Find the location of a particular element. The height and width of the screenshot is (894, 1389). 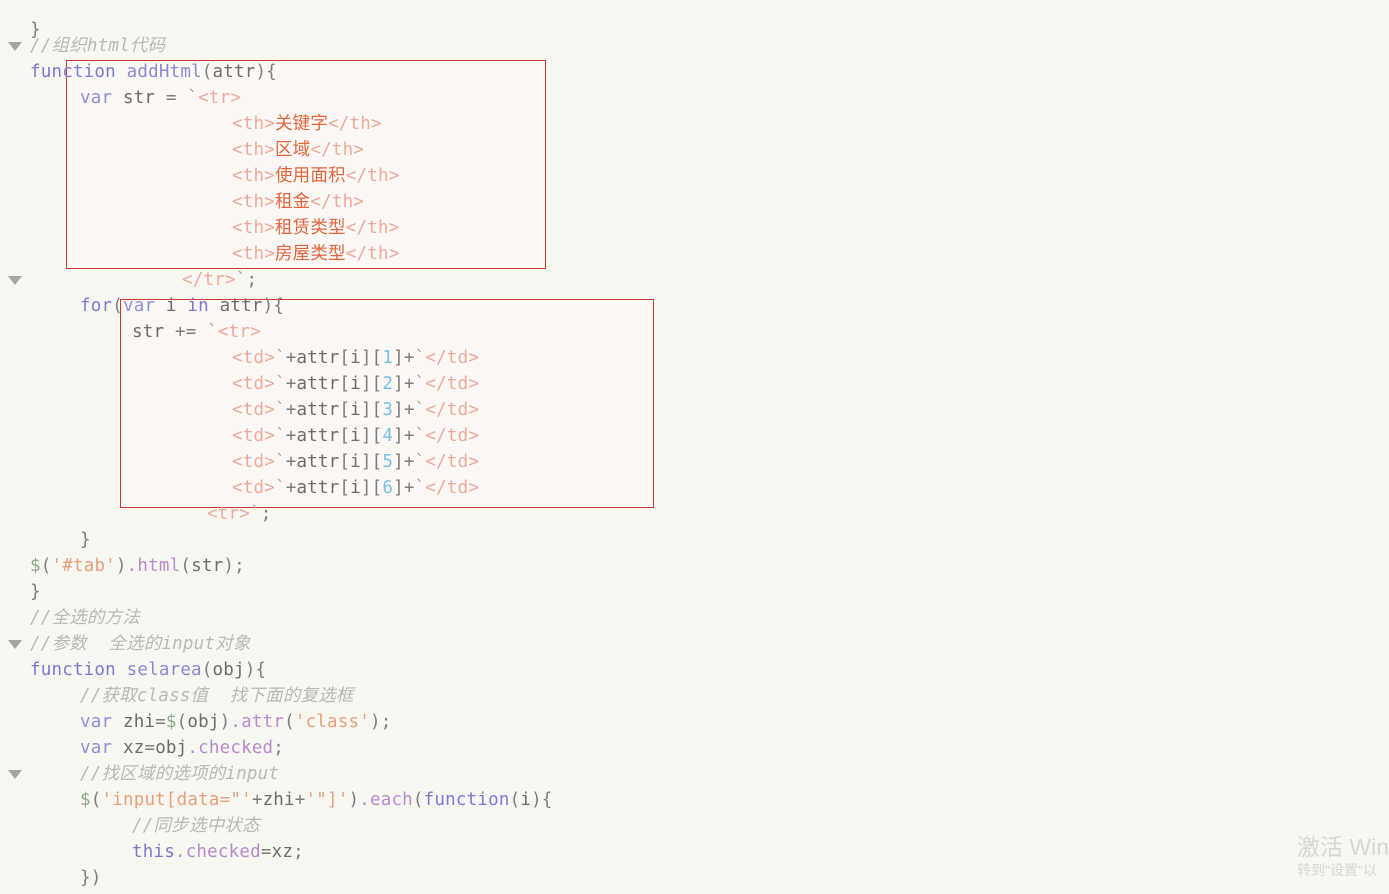

code-line: <td>`+attr[i][2]+`</td> is located at coordinates (694, 369).